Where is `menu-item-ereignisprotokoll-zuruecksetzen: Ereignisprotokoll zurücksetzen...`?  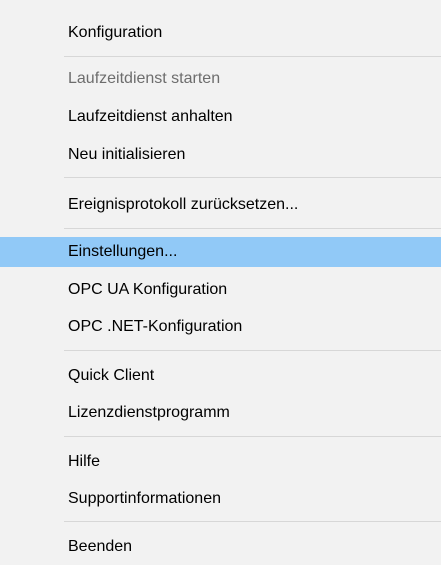 menu-item-ereignisprotokoll-zuruecksetzen: Ereignisprotokoll zurücksetzen... is located at coordinates (220, 205).